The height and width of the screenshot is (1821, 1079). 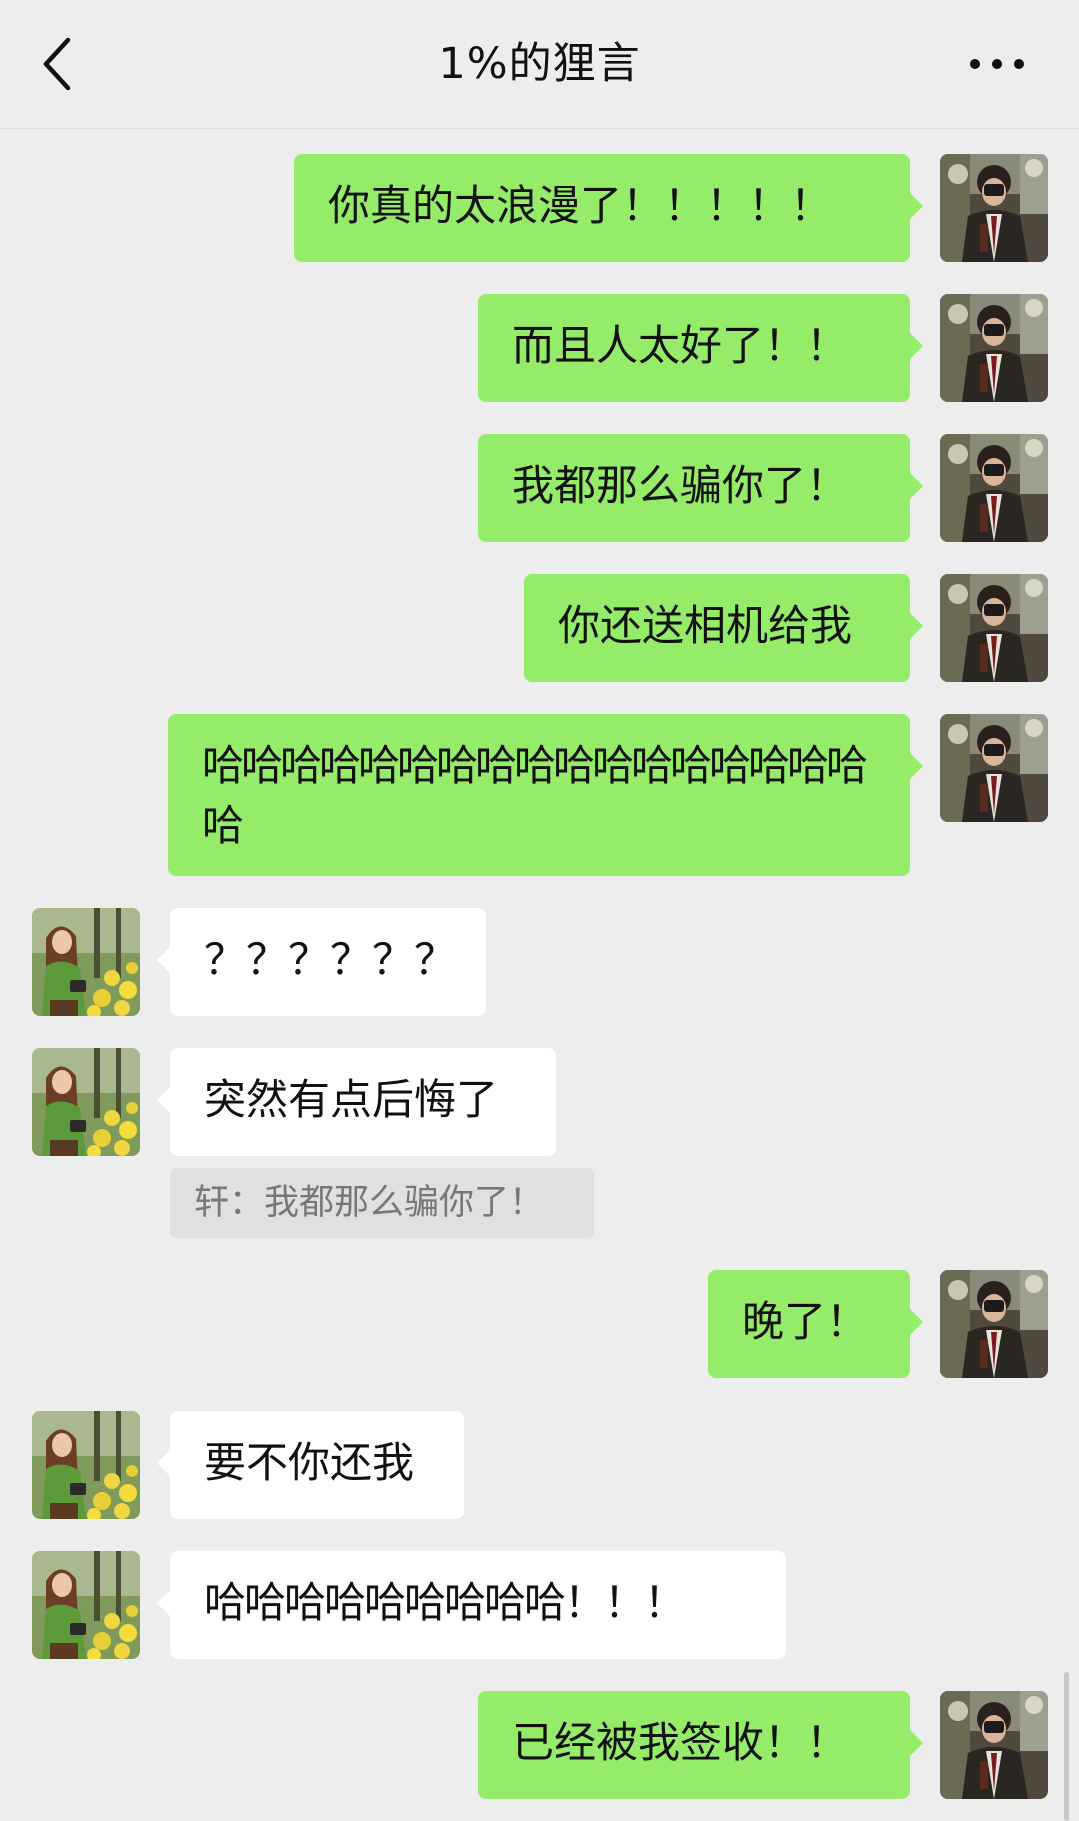 What do you see at coordinates (680, 1742) in the screenshot?
I see `message-text: 已经被我签收！！` at bounding box center [680, 1742].